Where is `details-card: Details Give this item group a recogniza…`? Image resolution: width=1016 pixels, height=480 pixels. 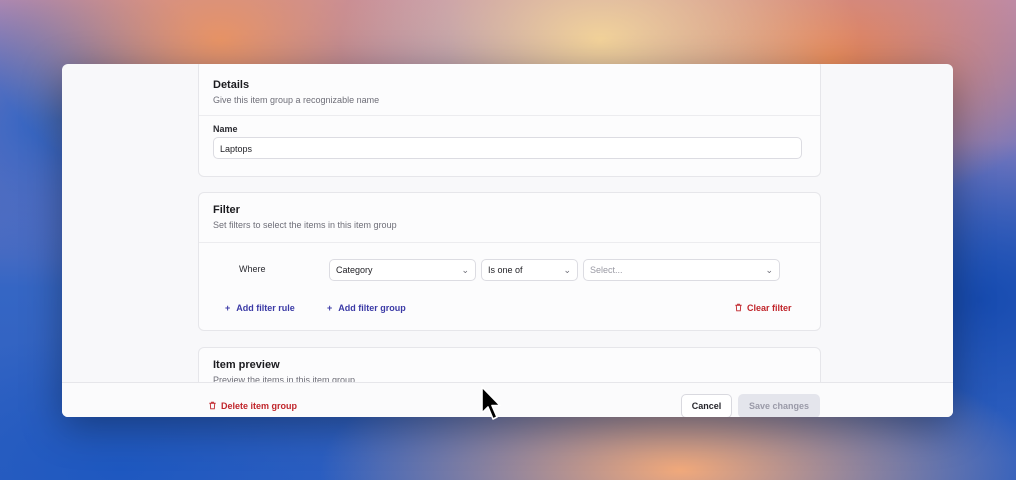
details-card: Details Give this item group a recogniza… is located at coordinates (509, 120).